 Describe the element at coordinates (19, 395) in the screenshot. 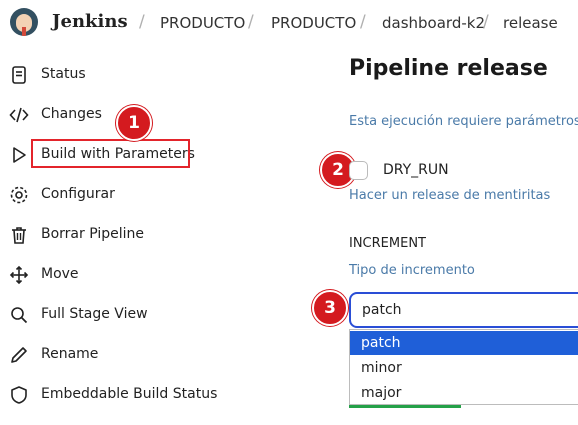

I see `shield-icon` at that location.